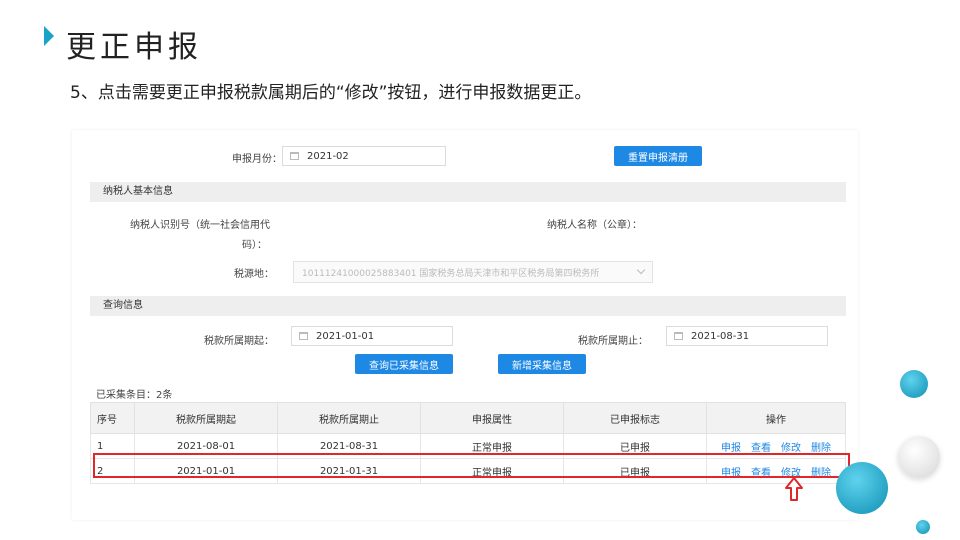 The height and width of the screenshot is (540, 960). I want to click on month-label: 申报月份：, so click(257, 159).